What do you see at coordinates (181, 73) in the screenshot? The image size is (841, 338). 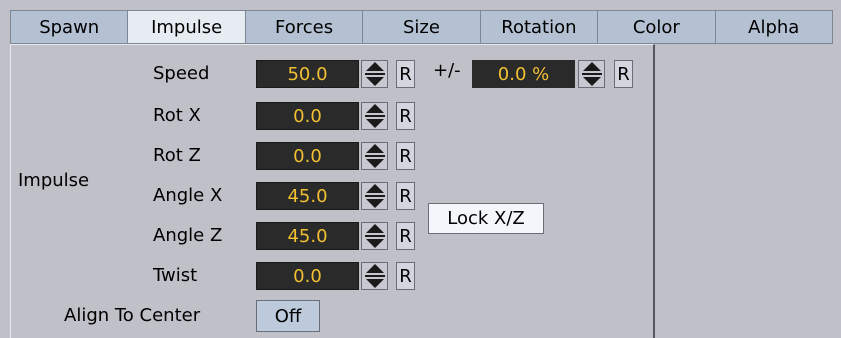 I see `speed-label: Speed` at bounding box center [181, 73].